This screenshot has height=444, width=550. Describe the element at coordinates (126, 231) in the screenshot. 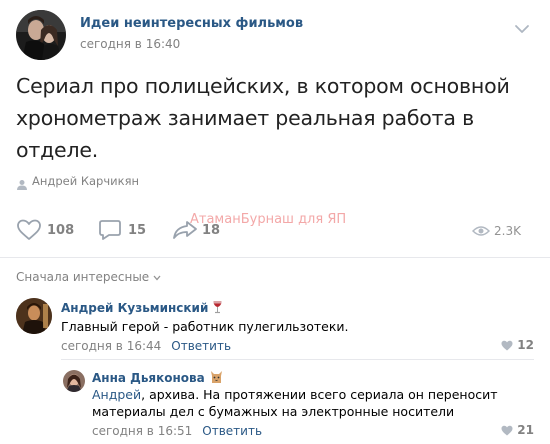

I see `comment-button: 15` at that location.